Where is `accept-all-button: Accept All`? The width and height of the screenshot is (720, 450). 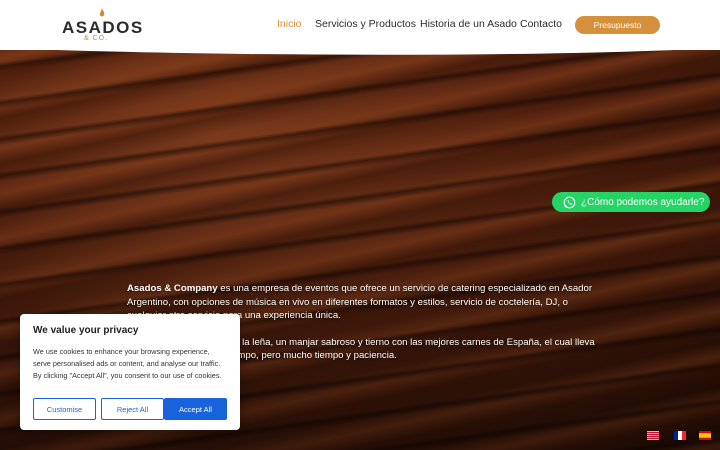 accept-all-button: Accept All is located at coordinates (195, 409).